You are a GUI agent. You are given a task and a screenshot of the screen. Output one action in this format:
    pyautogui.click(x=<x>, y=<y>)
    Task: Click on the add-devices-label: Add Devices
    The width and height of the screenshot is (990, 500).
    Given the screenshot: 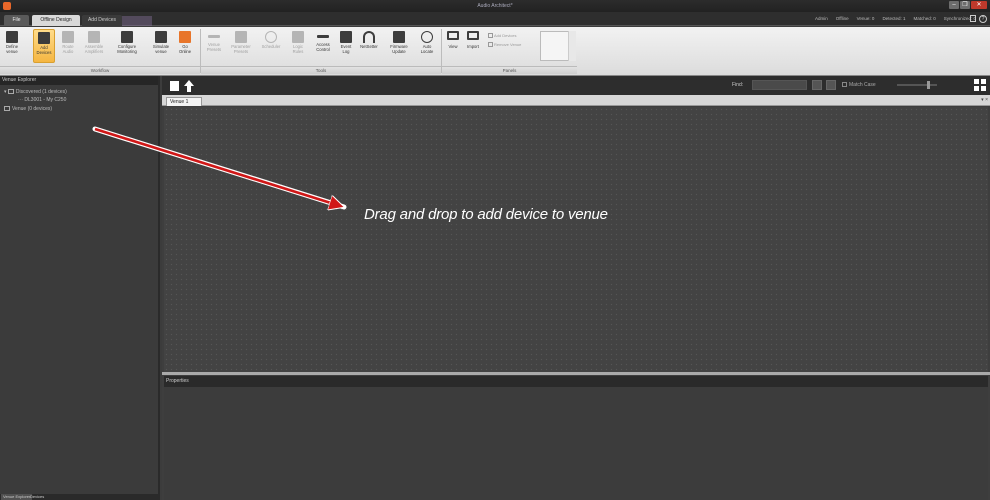 What is the action you would take?
    pyautogui.click(x=44, y=50)
    